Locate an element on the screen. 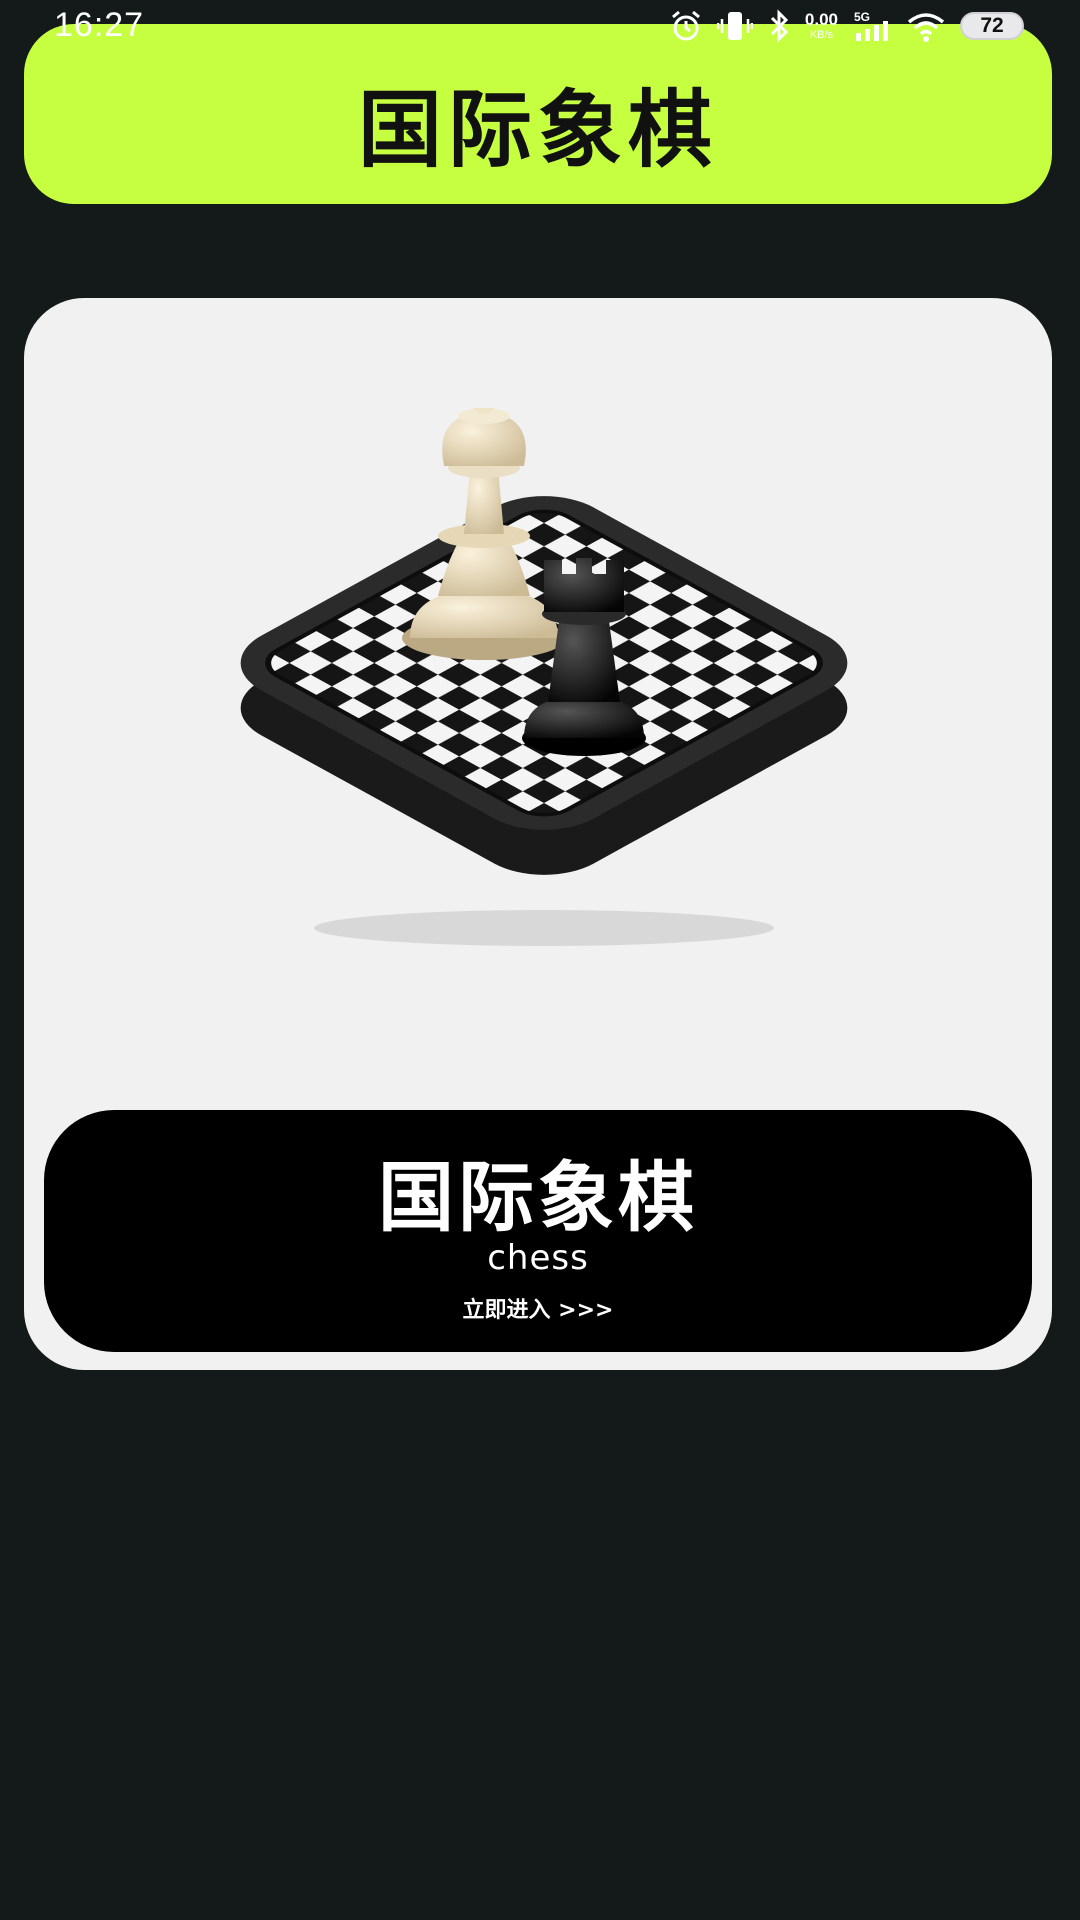  vibrate-icon is located at coordinates (734, 26).